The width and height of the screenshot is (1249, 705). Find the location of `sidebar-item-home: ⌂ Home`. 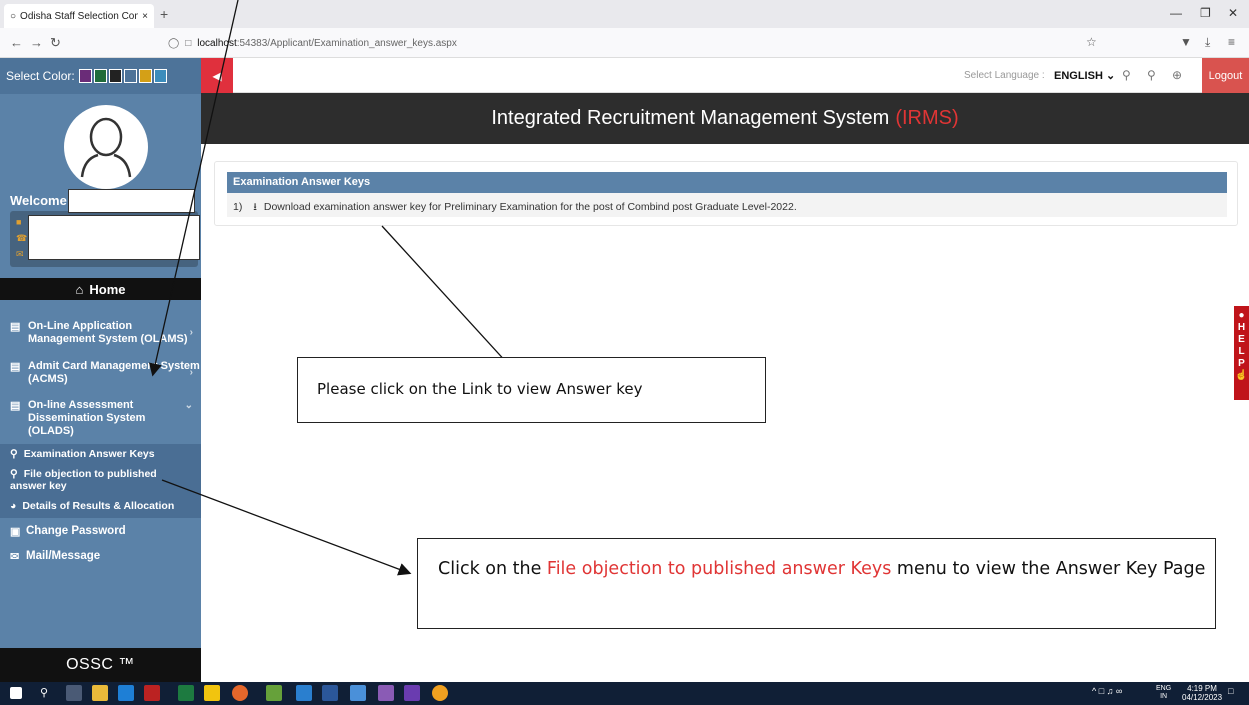

sidebar-item-home: ⌂ Home is located at coordinates (100, 289).